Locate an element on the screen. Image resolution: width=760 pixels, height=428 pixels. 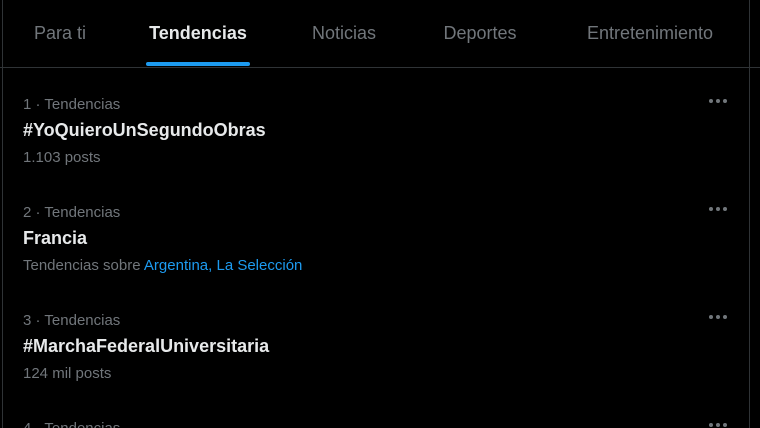
tab-entretenimiento: Entretenimiento is located at coordinates (650, 33).